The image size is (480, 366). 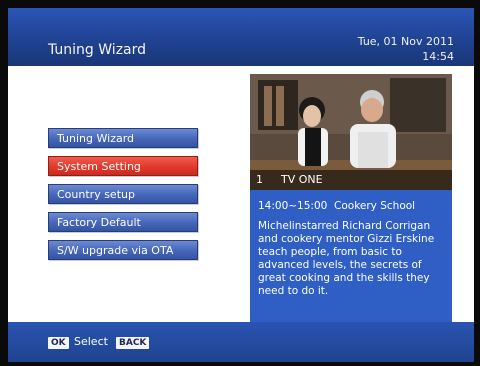 I want to click on channel-name: TV ONE, so click(x=302, y=179).